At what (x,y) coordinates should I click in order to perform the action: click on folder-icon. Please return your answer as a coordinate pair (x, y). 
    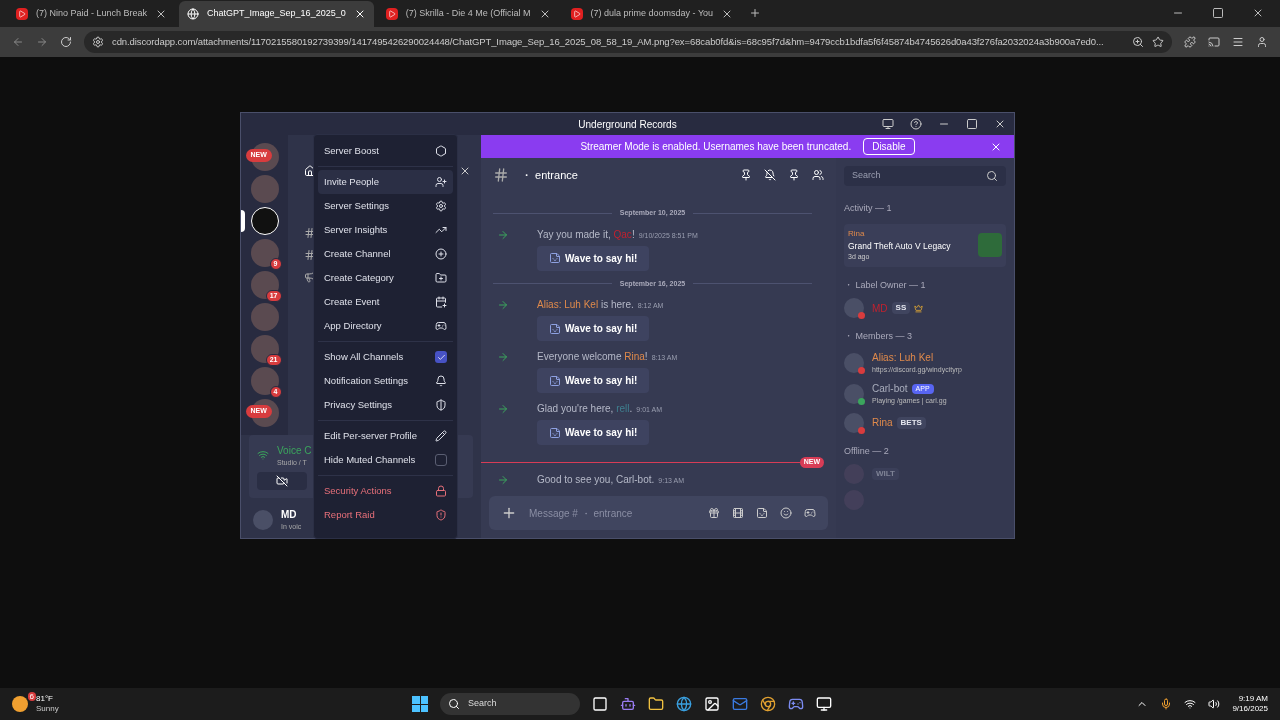
    Looking at the image, I should click on (656, 704).